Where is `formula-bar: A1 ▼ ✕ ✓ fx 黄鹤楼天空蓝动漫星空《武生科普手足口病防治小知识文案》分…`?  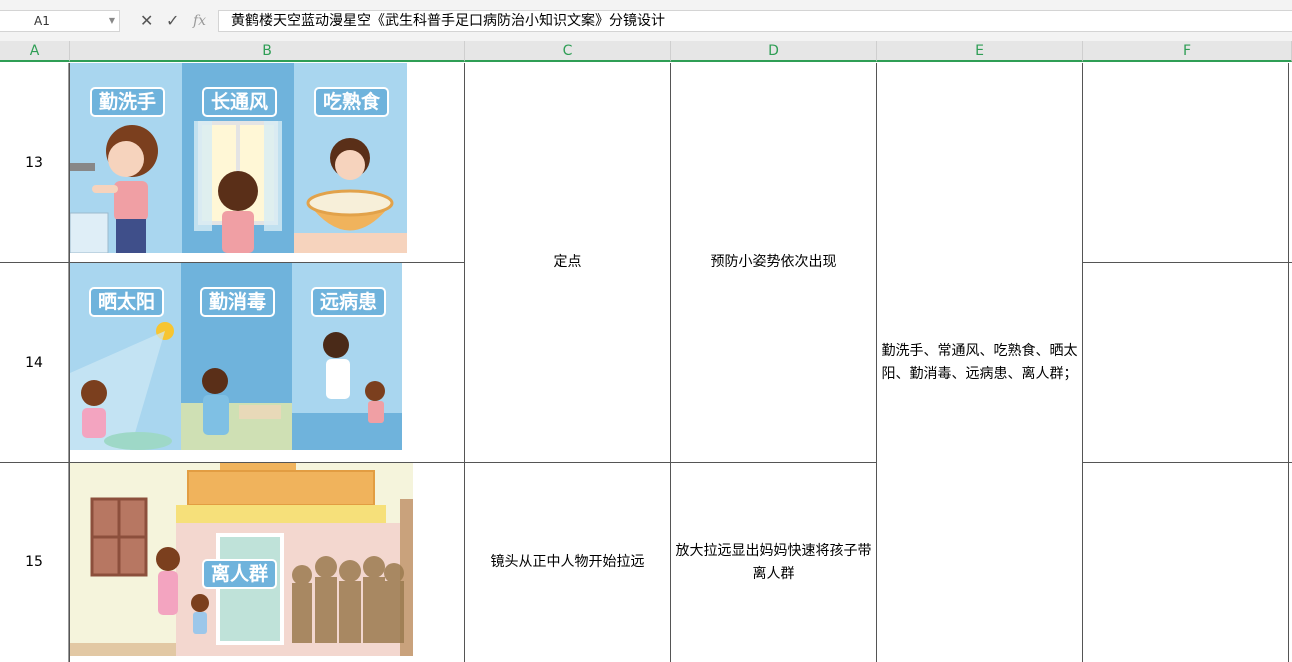 formula-bar: A1 ▼ ✕ ✓ fx 黄鹤楼天空蓝动漫星空《武生科普手足口病防治小知识文案》分… is located at coordinates (646, 20).